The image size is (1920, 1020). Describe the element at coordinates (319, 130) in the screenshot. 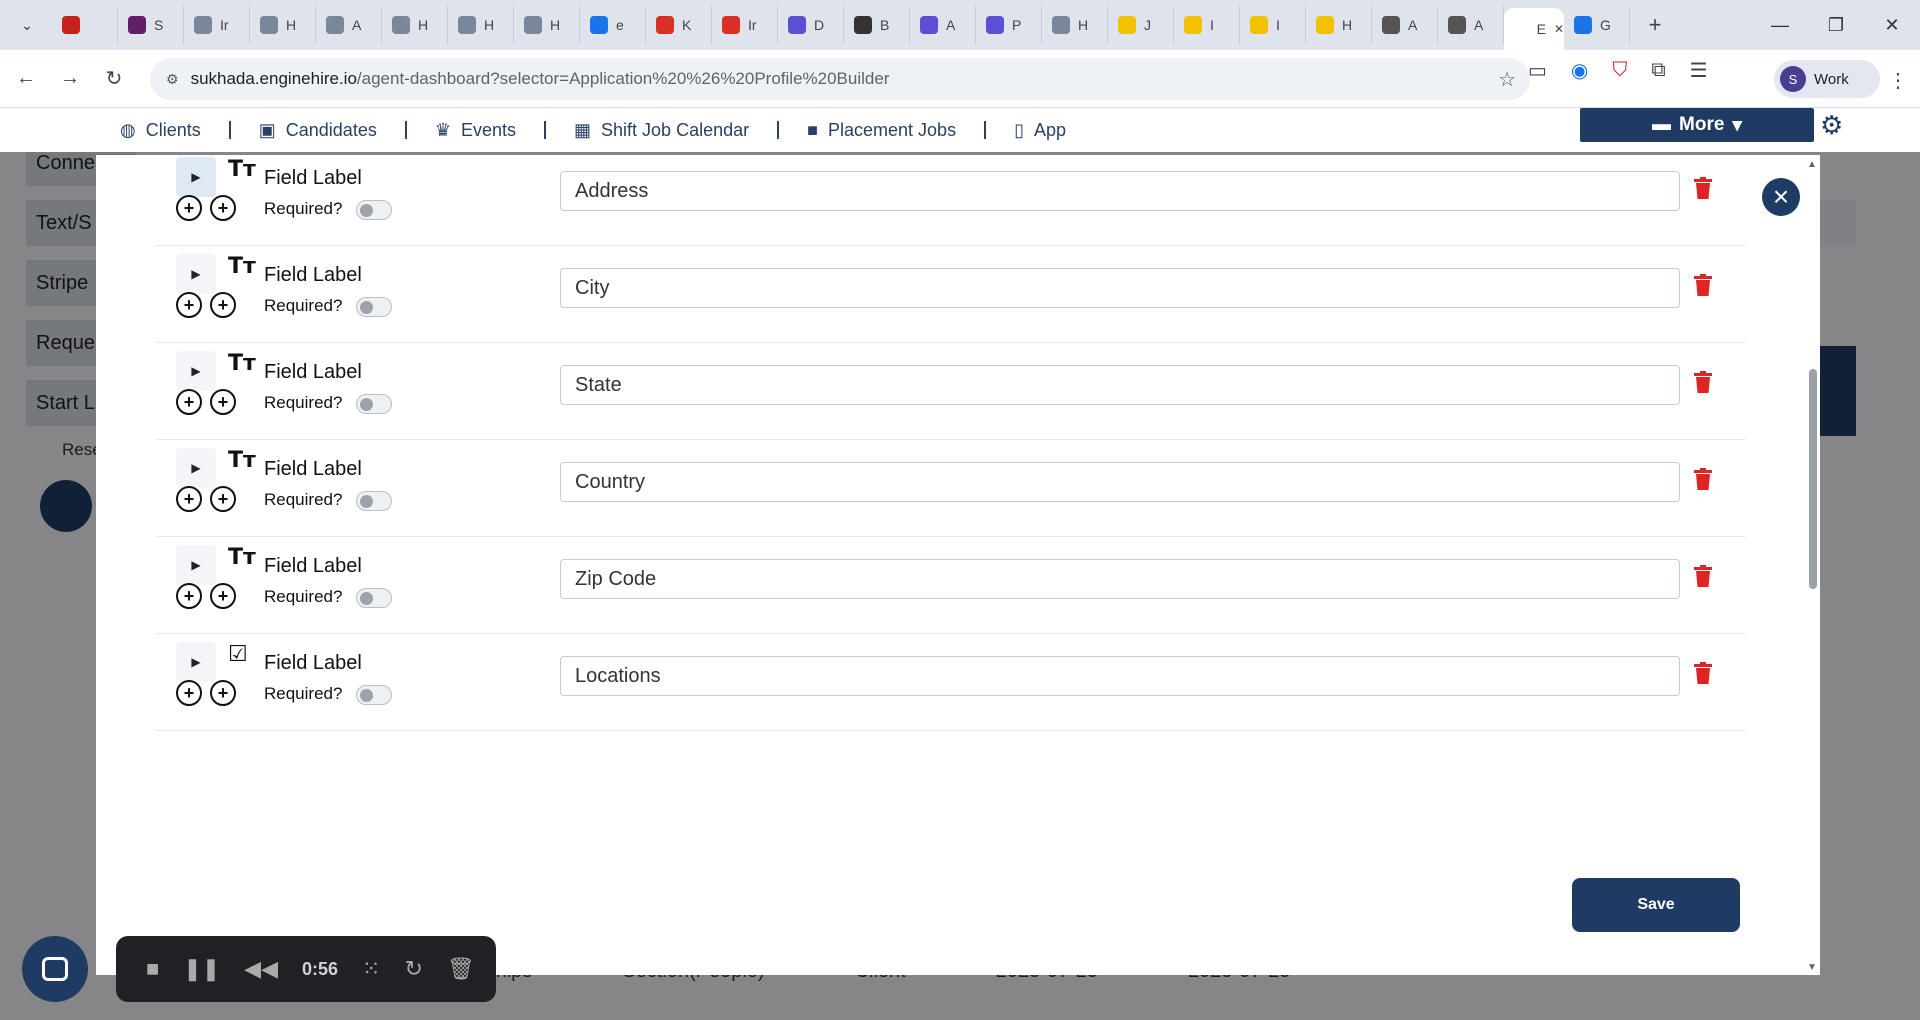

I see `nav-candidates: ▣ Candidates` at that location.